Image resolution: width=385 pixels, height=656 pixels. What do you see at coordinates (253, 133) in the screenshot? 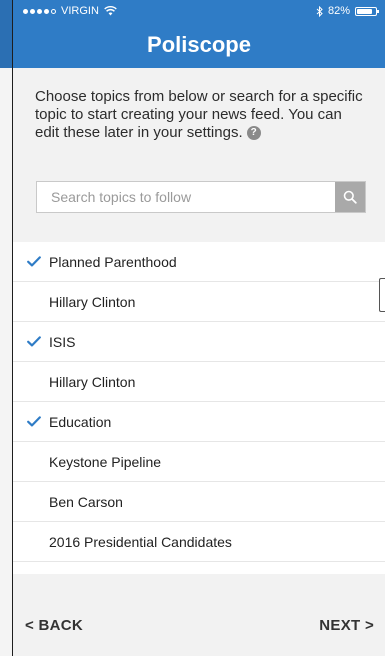
I see `help-icon: ?` at bounding box center [253, 133].